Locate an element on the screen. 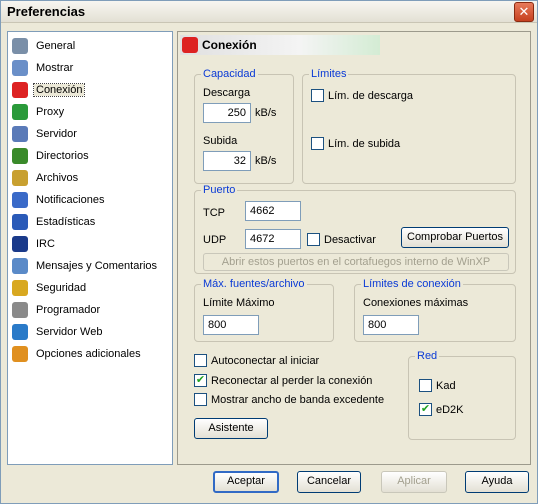  sidebar-item-irc: IRC is located at coordinates (34, 244).